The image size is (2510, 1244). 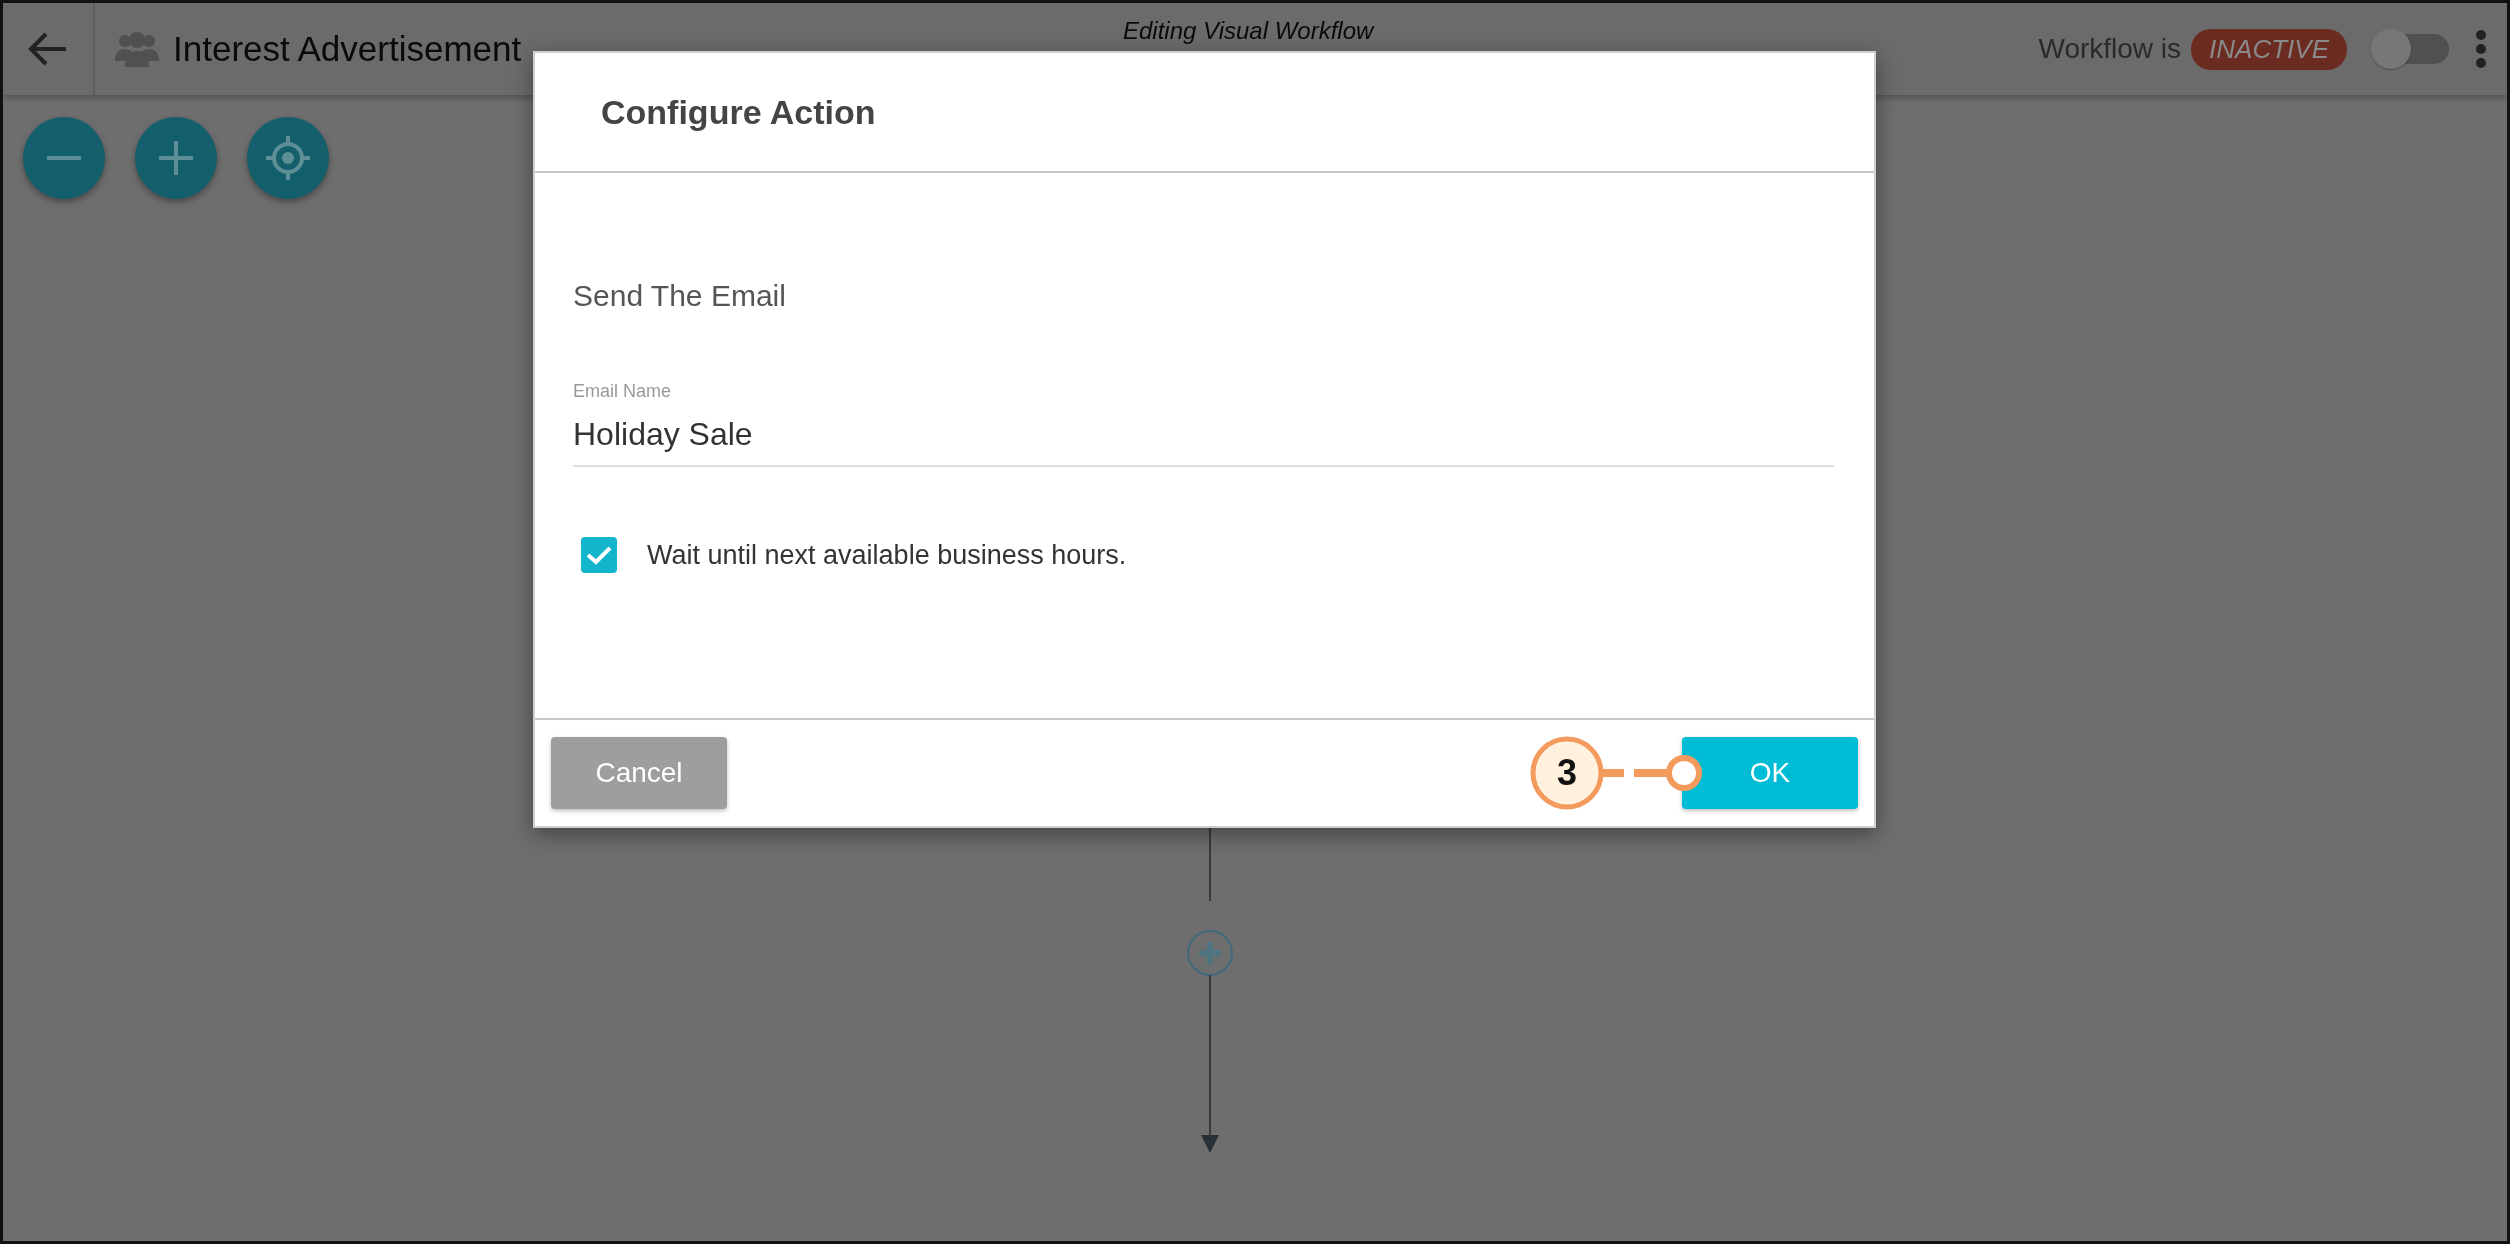 What do you see at coordinates (887, 555) in the screenshot?
I see `checkbox-label: Wait until next available business hours.` at bounding box center [887, 555].